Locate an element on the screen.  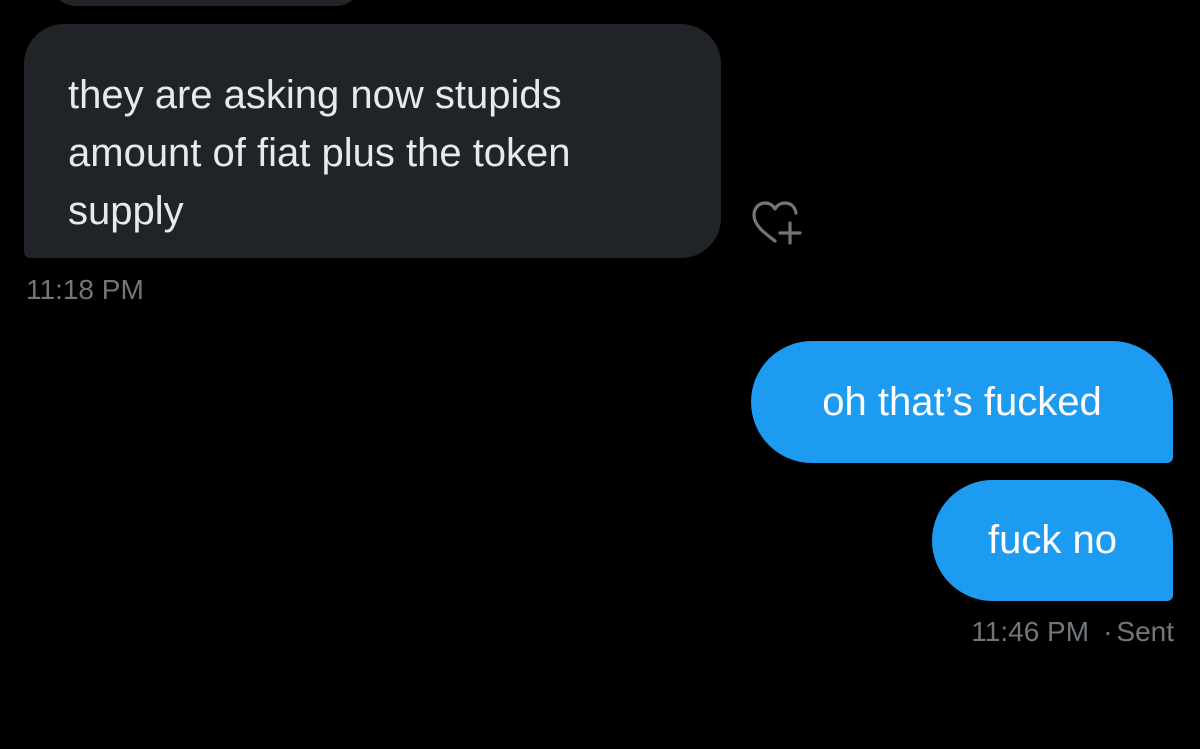
sent-status: Sent is located at coordinates (1145, 631).